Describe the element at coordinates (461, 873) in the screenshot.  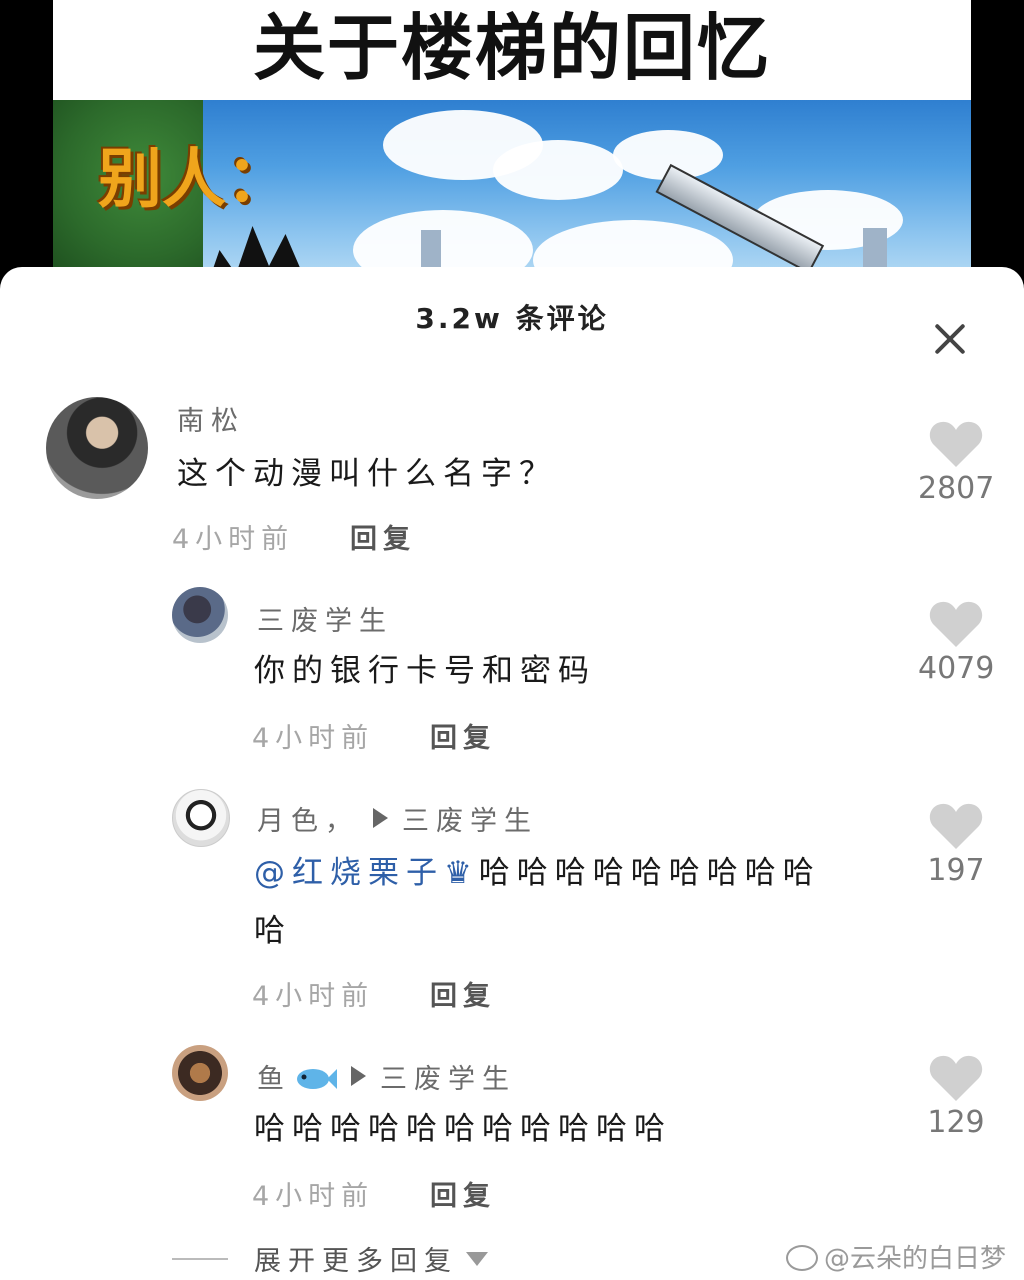
I see `crown-icon: ♛` at that location.